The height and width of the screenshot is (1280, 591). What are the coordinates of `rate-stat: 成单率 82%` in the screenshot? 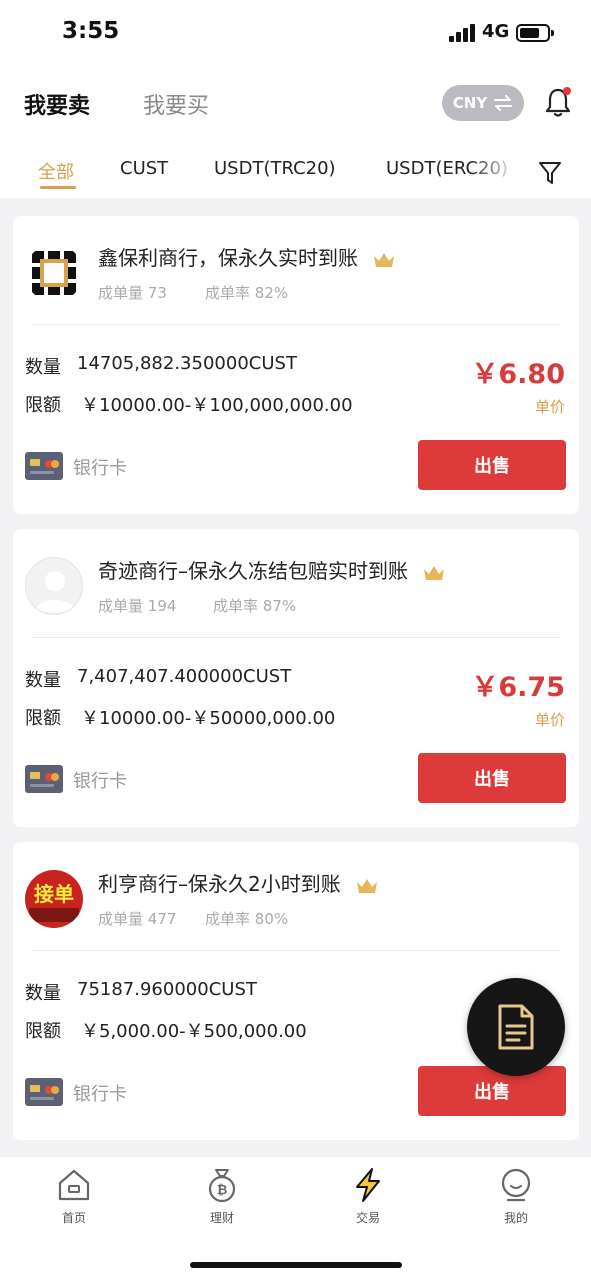 It's located at (247, 293).